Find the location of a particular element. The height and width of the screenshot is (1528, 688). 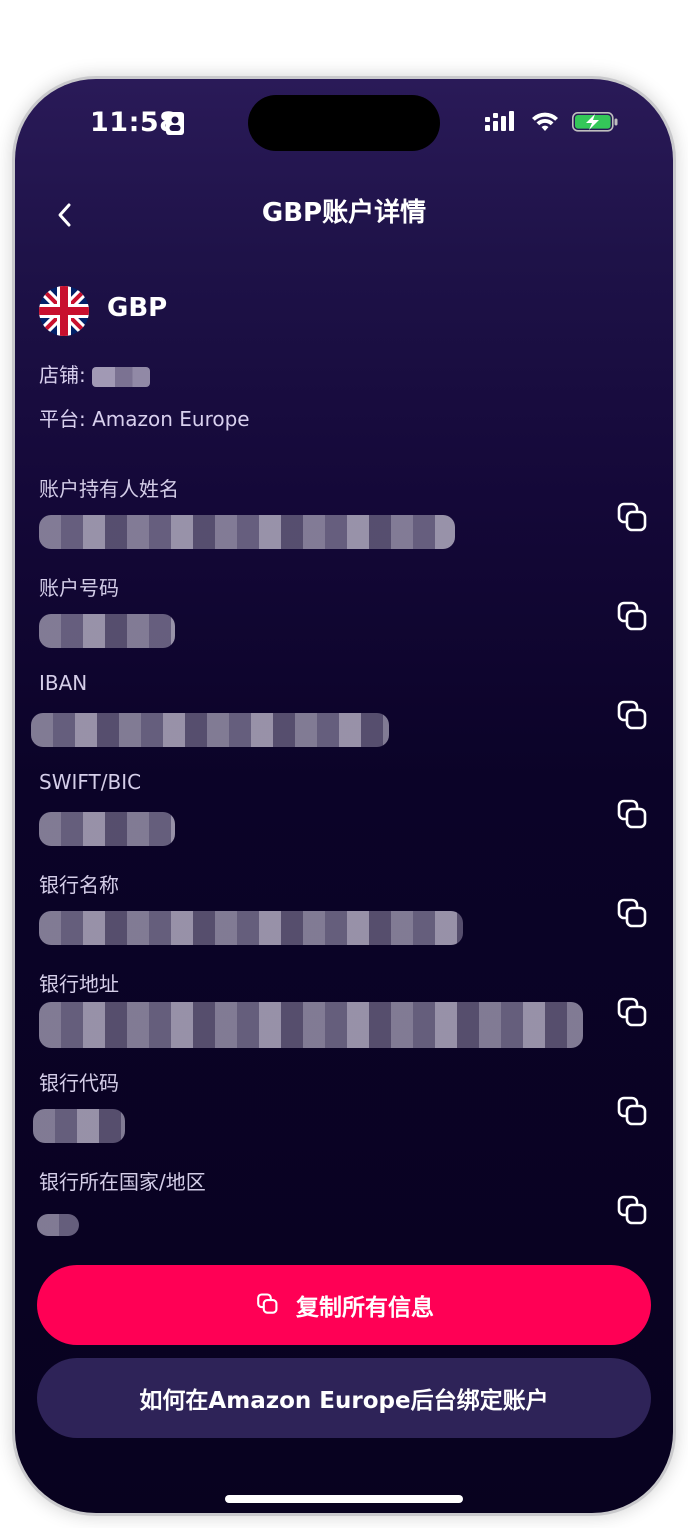

currency-code: GBP is located at coordinates (137, 308).